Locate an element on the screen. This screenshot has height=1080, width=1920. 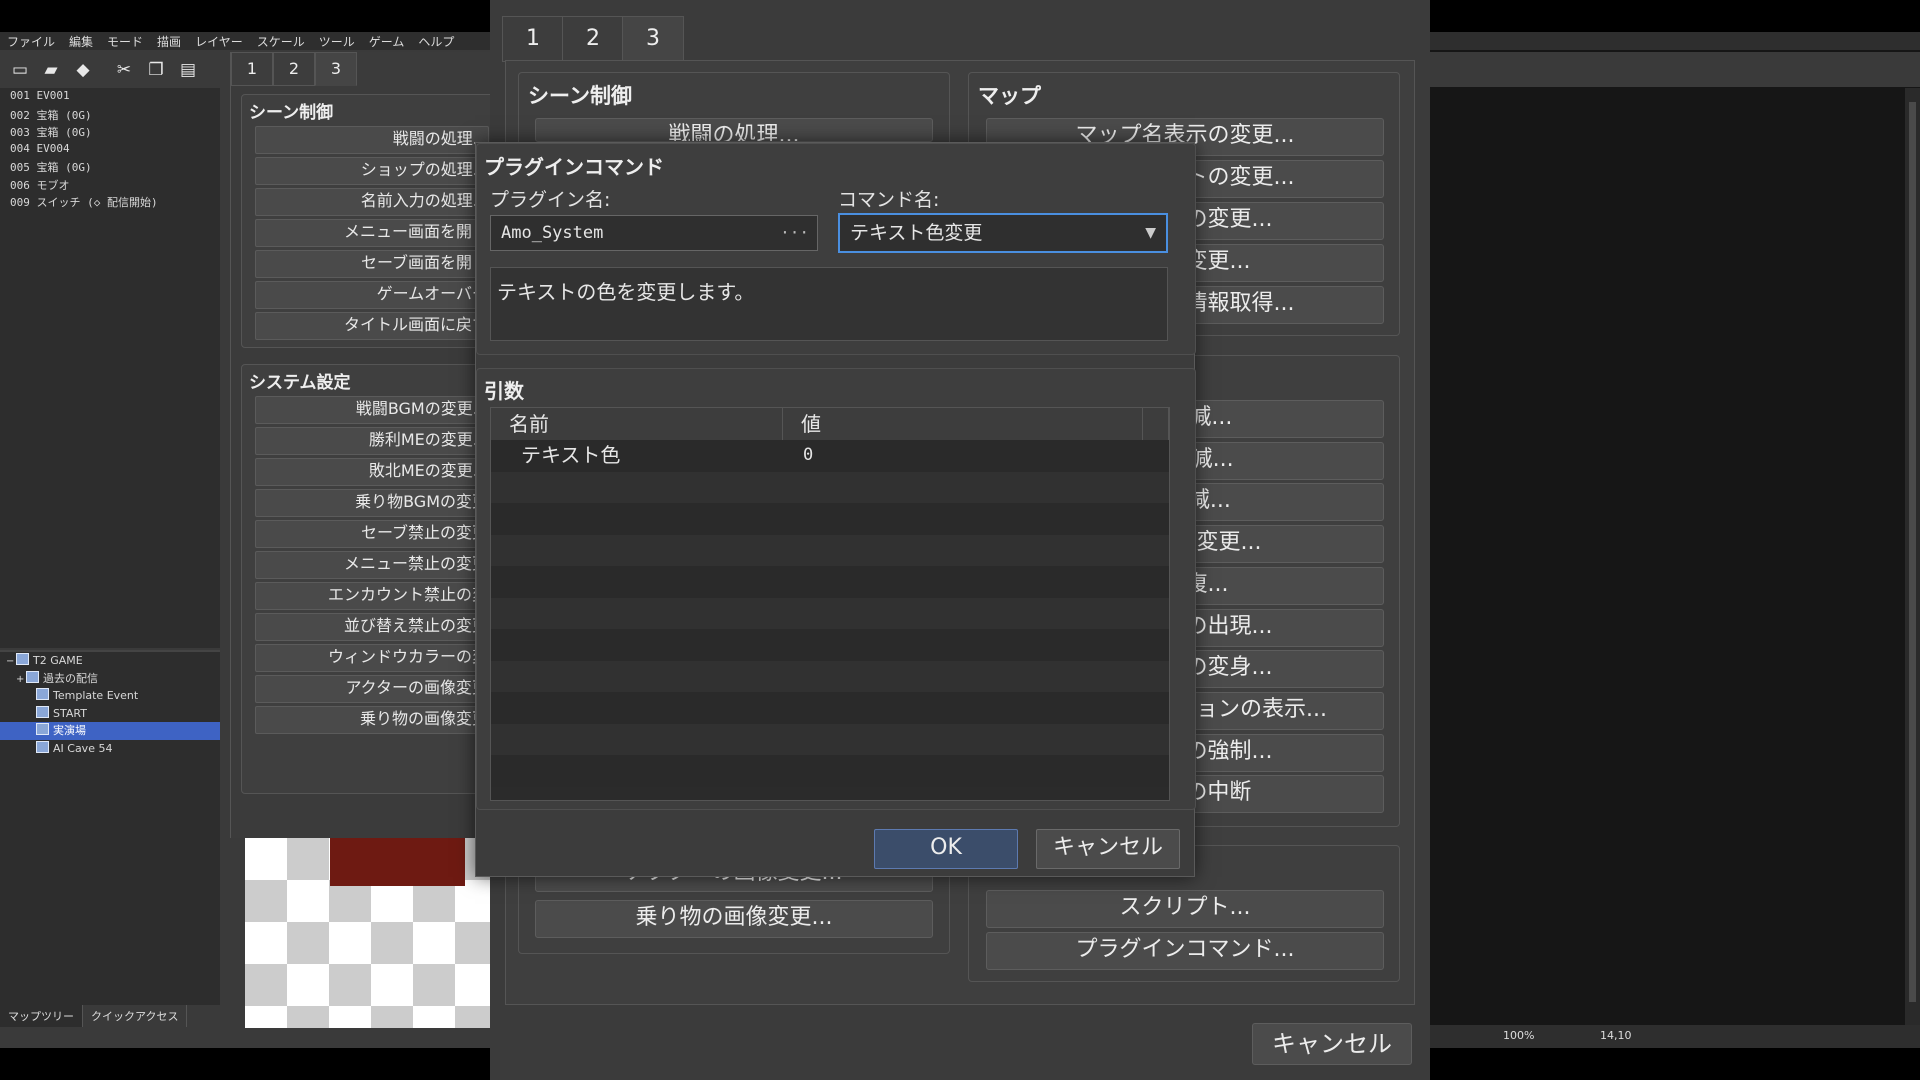
menu-item: ゲーム is located at coordinates (387, 41).